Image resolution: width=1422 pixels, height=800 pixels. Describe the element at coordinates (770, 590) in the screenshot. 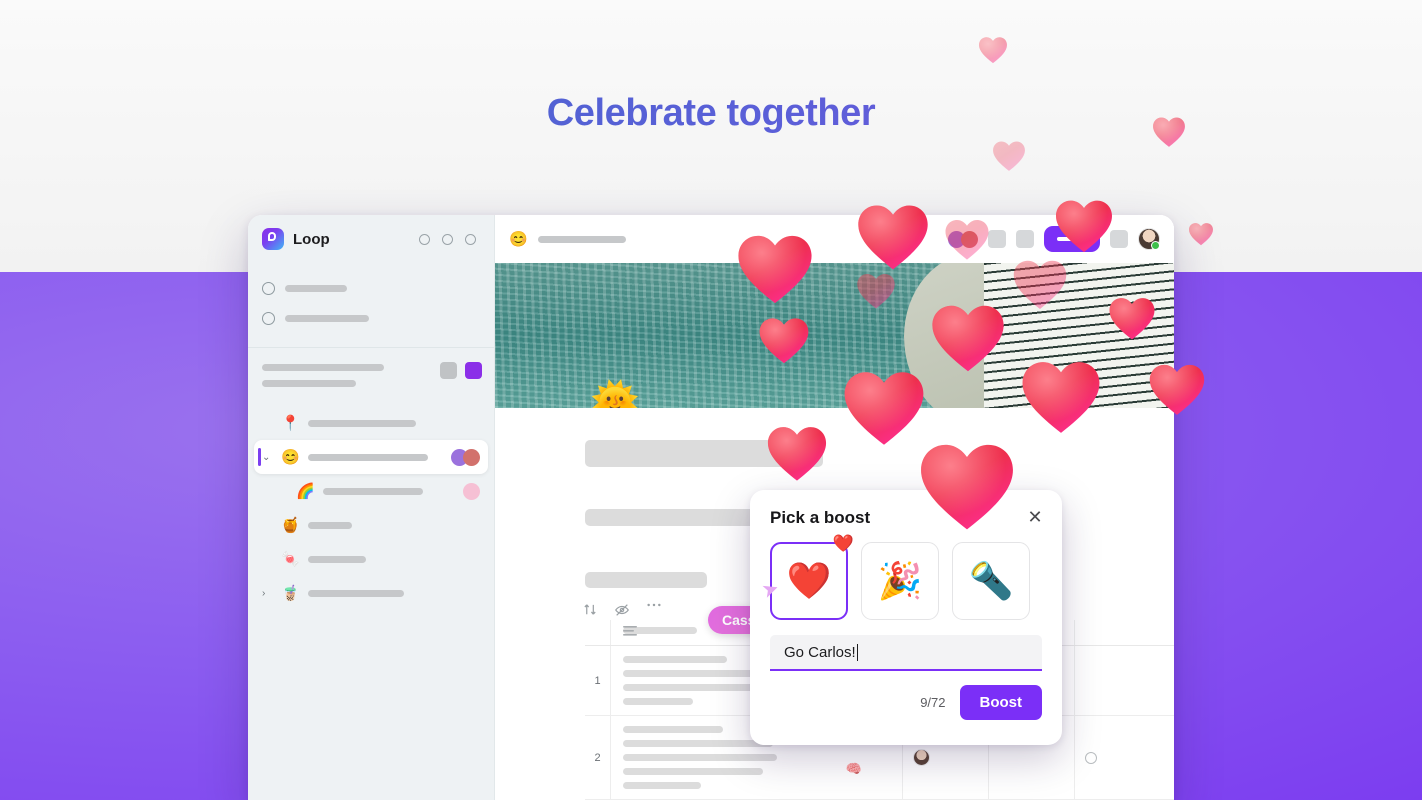

I see `cursor-pointer-icon: ➤` at that location.